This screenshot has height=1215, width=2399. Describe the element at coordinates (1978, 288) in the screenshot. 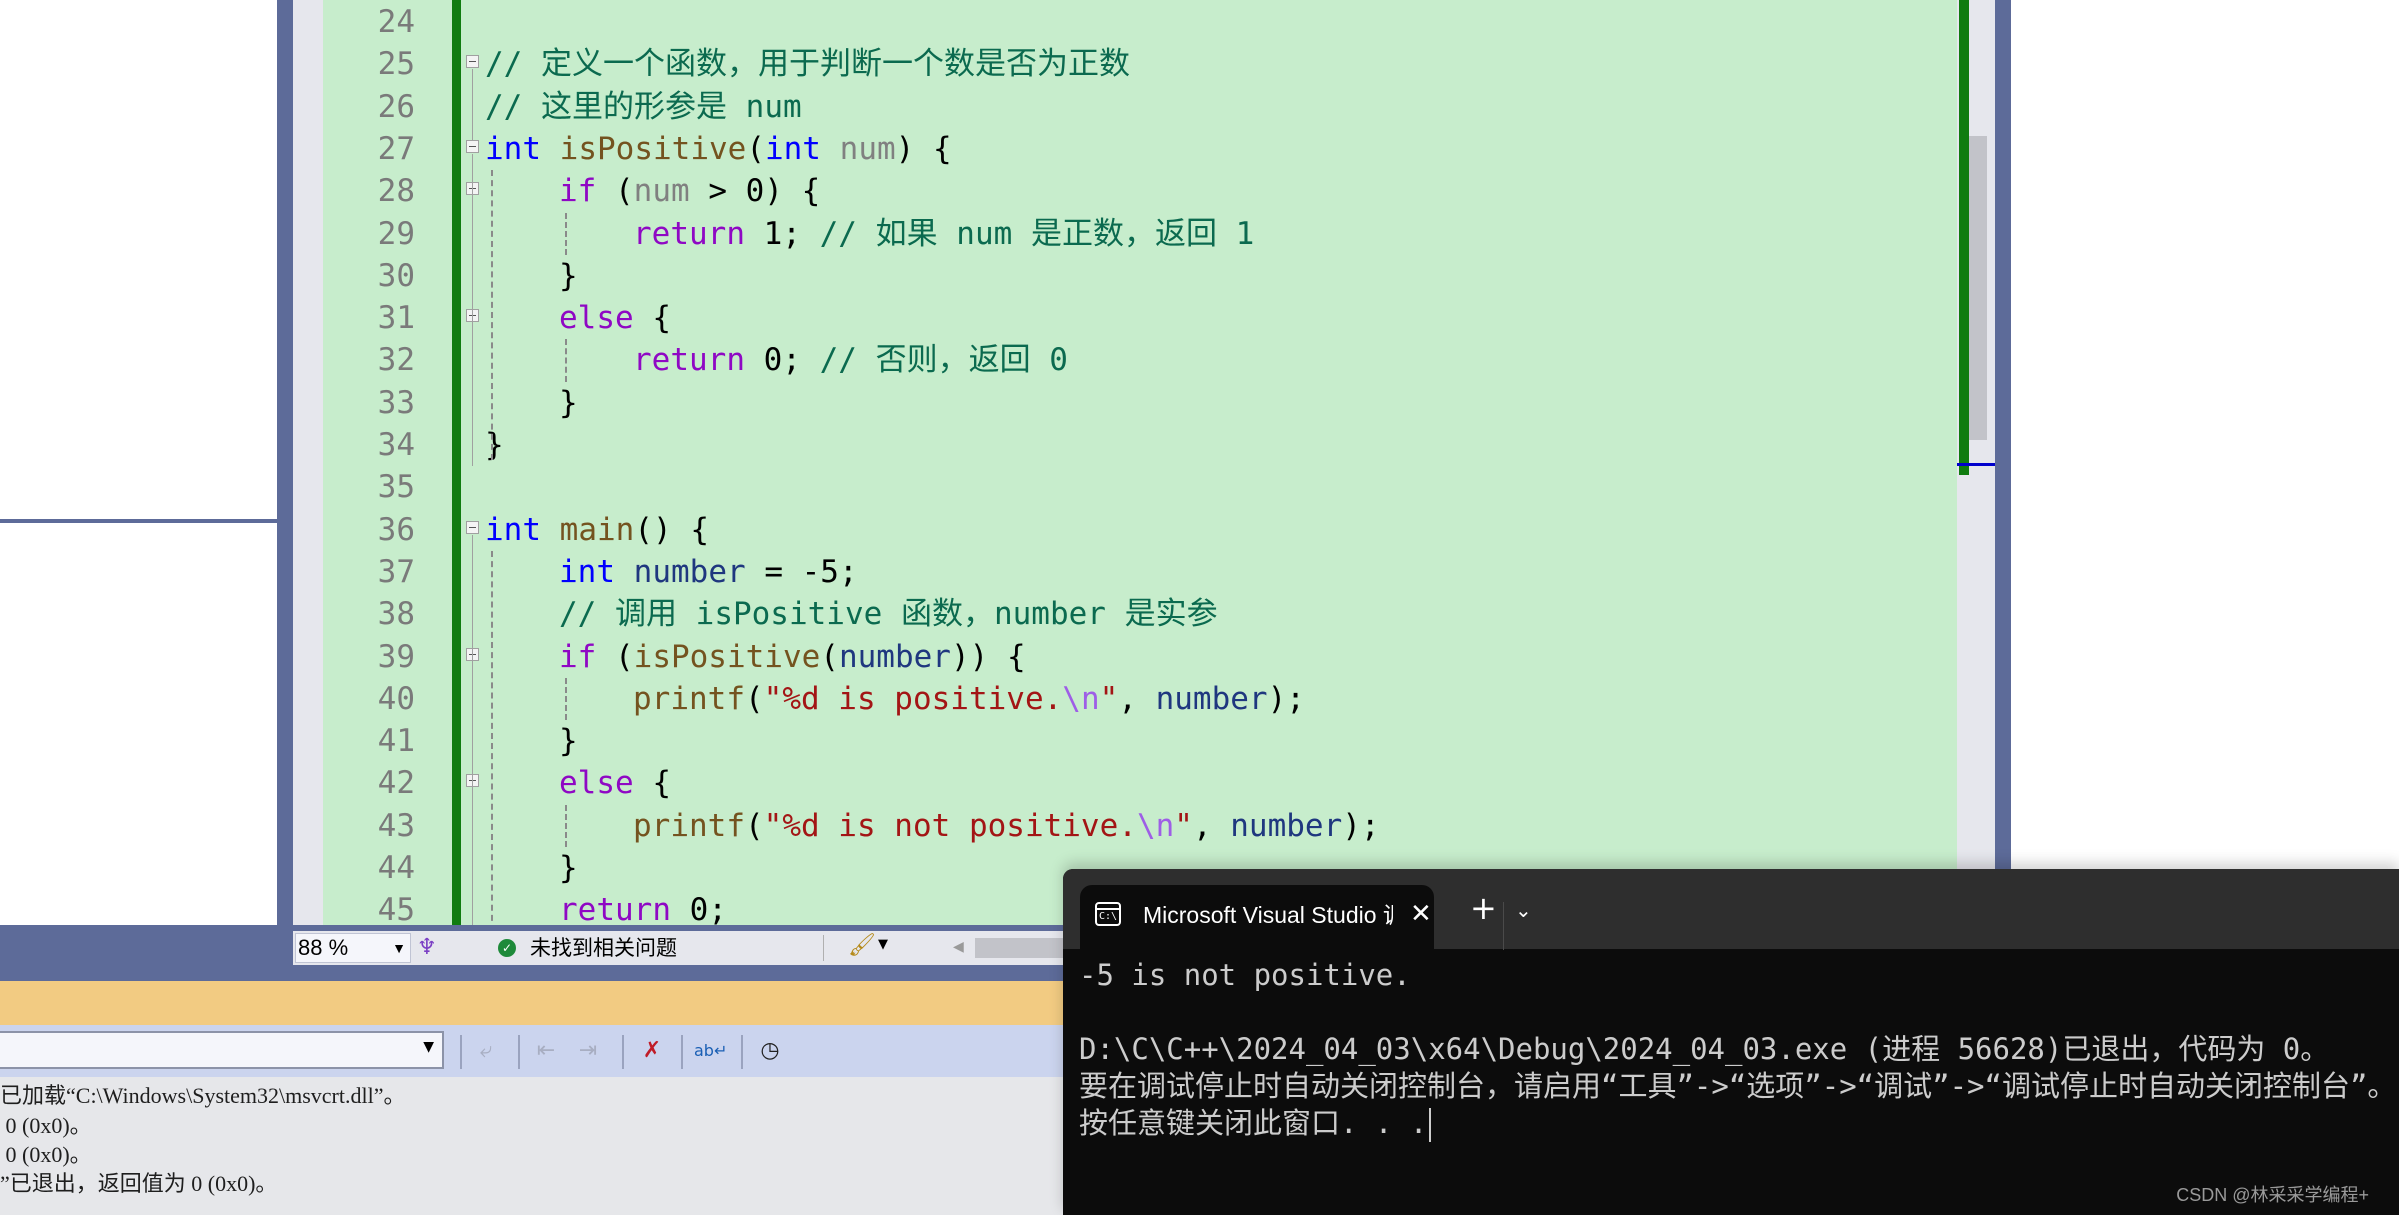

I see `scrollbar-thumb` at that location.